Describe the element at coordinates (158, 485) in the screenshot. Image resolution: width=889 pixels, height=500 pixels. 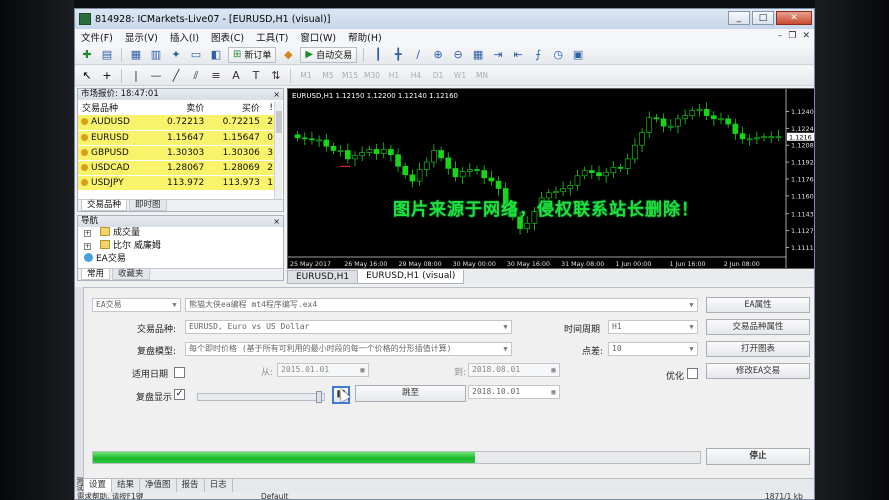
I see `tab-graph: 净值图` at that location.